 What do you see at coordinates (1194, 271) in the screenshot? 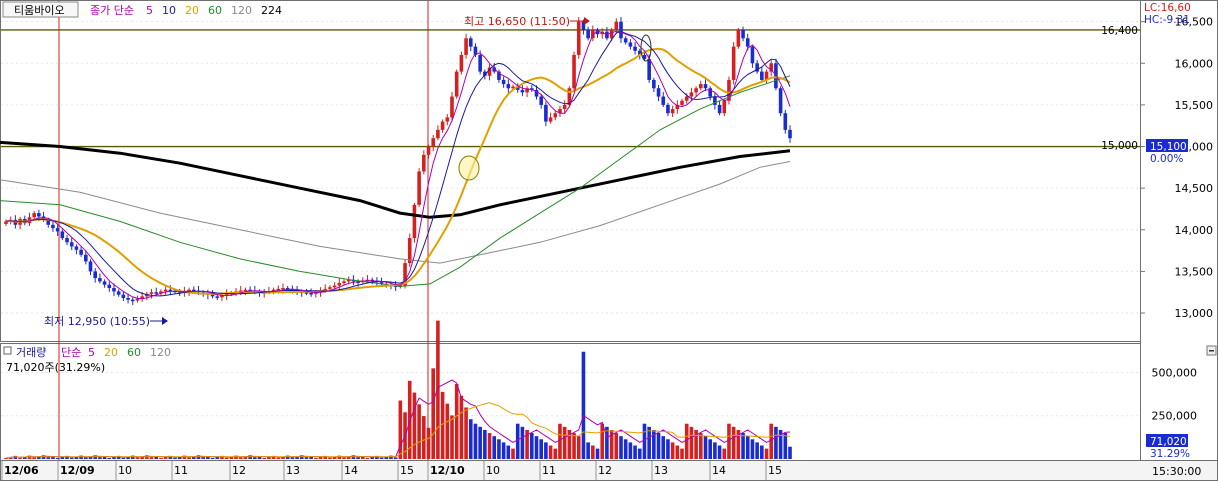
I see `price-tick-label: 13,500` at bounding box center [1194, 271].